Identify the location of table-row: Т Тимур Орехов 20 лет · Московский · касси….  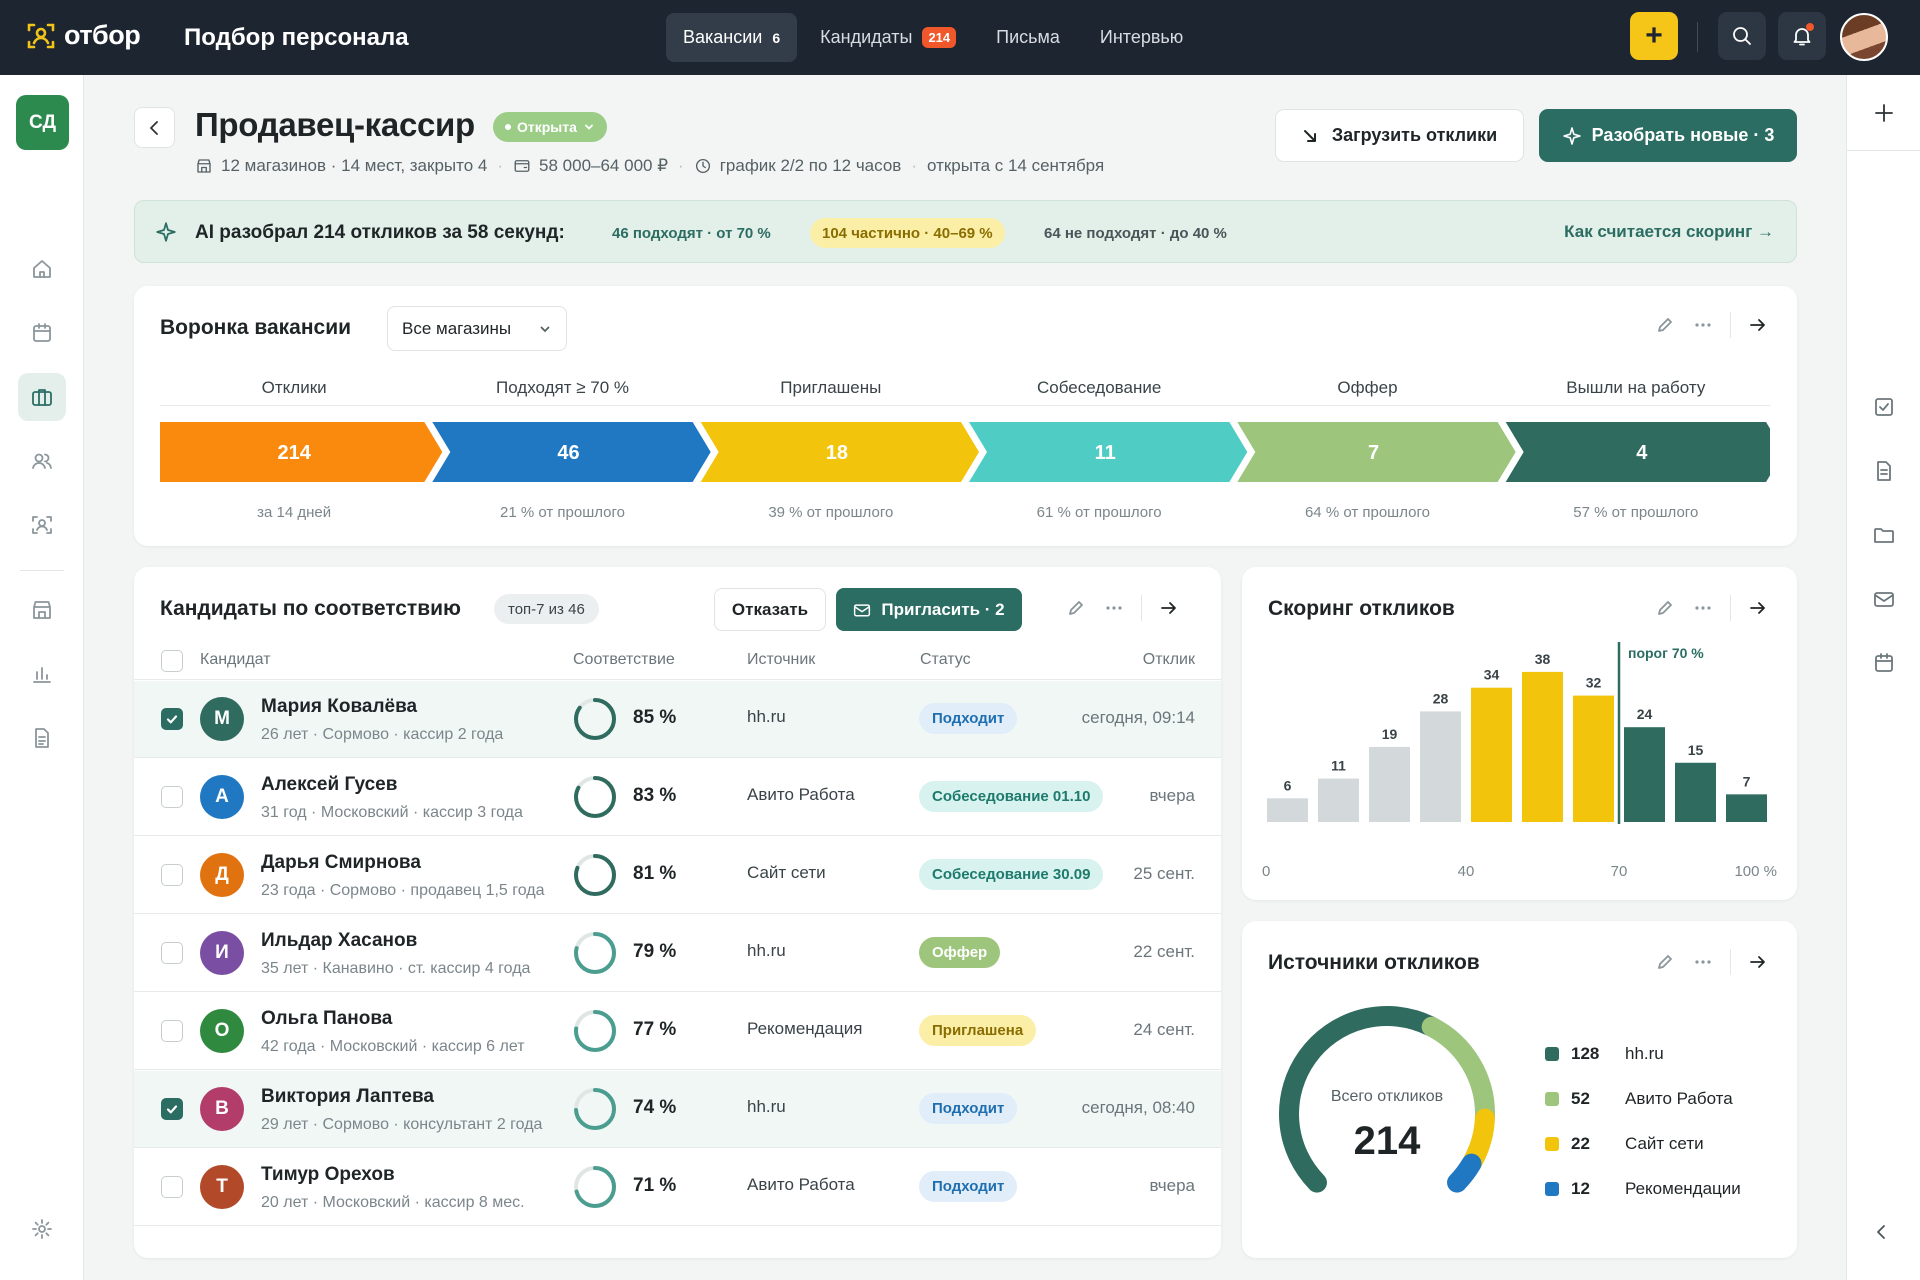
(677, 1187).